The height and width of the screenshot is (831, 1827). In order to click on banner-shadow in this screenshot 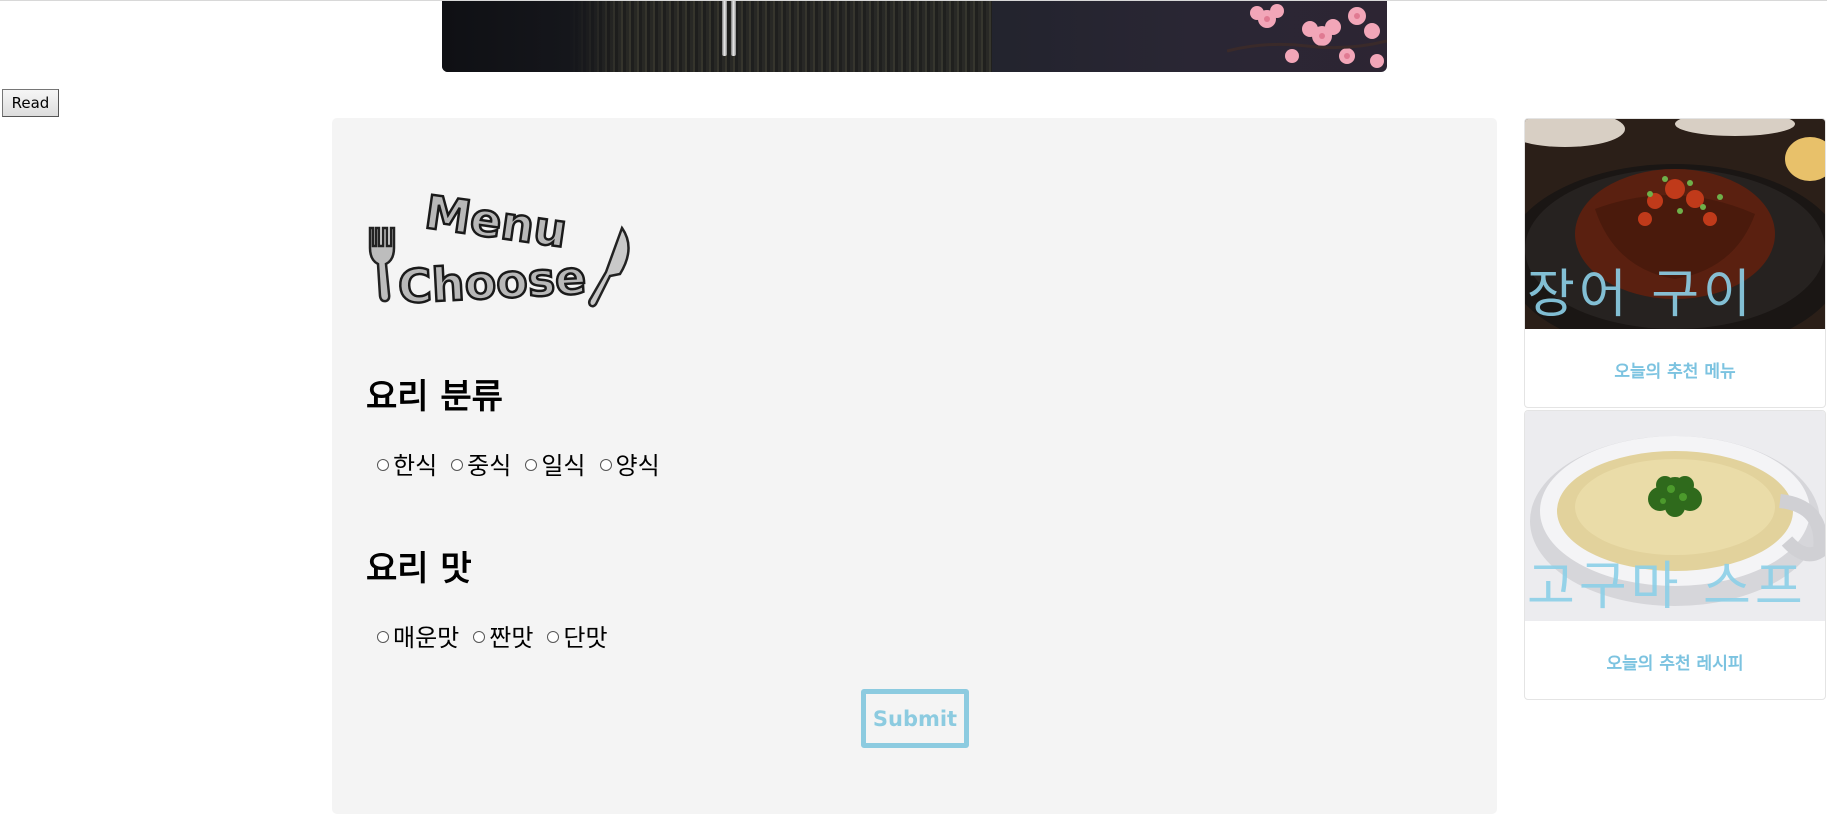, I will do `click(532, 36)`.